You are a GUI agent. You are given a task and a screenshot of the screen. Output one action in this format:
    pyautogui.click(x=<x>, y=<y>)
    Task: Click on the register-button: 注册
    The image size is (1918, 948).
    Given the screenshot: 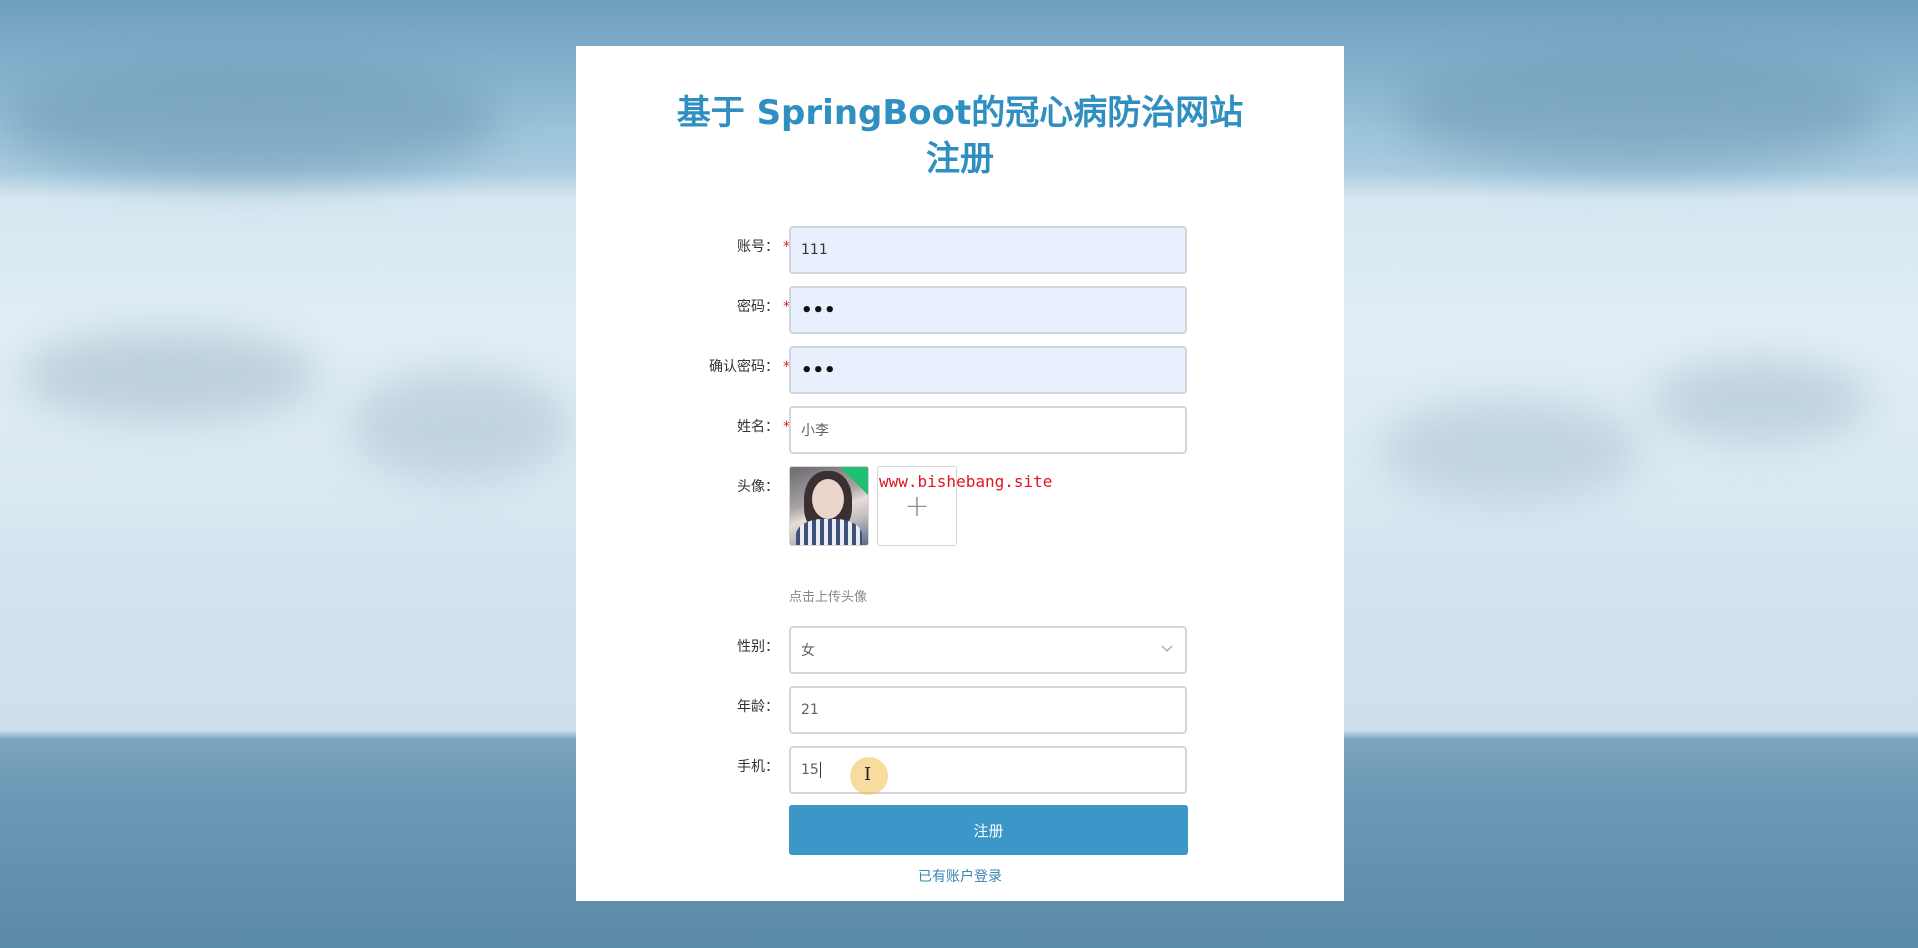 What is the action you would take?
    pyautogui.click(x=988, y=830)
    